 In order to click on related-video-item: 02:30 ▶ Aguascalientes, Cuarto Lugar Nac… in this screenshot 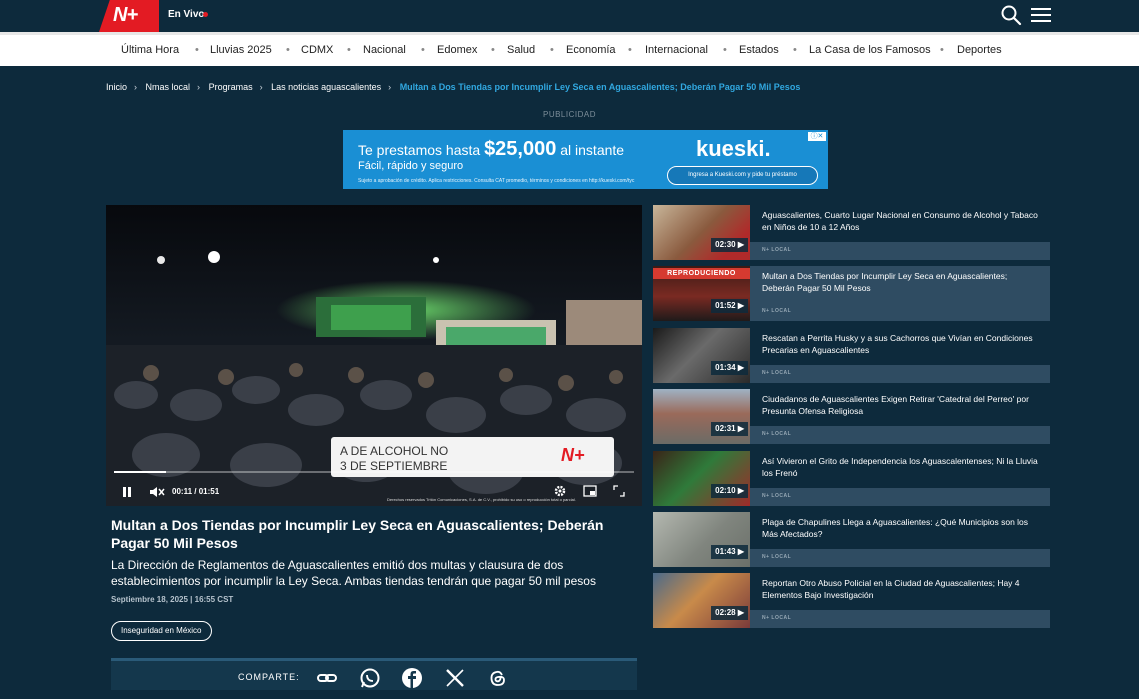, I will do `click(851, 232)`.